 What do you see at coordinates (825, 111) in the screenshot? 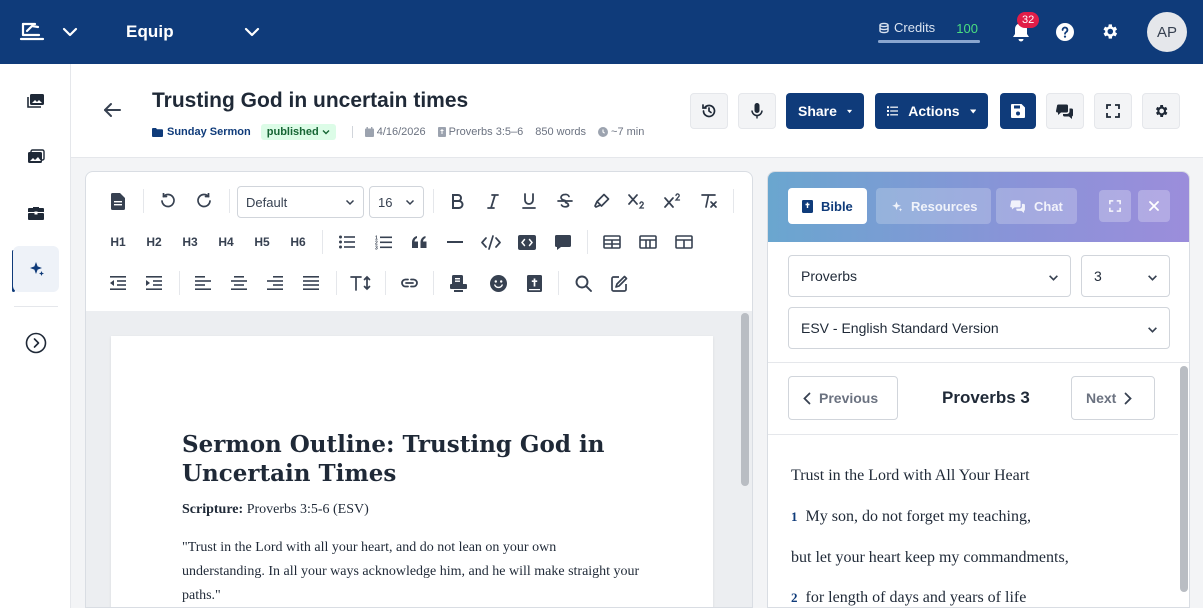
I see `share-button: Share` at bounding box center [825, 111].